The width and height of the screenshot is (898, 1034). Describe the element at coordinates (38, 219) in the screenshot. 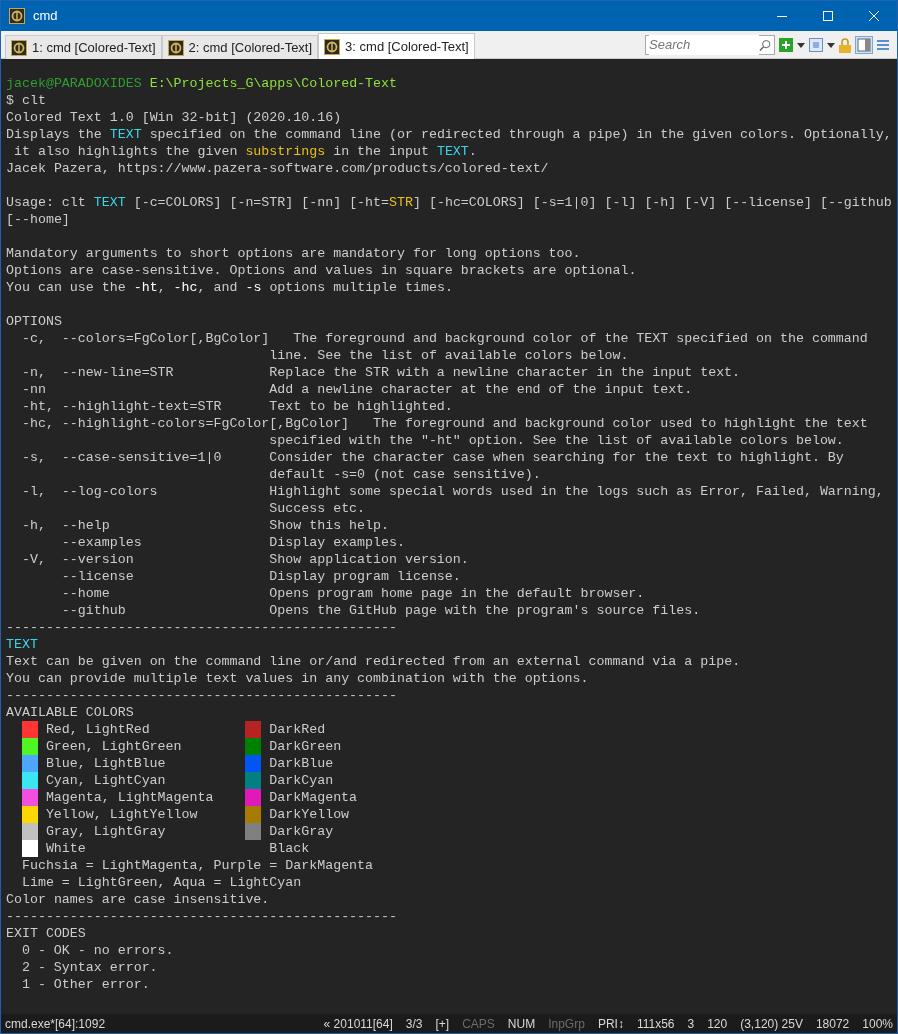

I see `console-line: [--home]` at that location.